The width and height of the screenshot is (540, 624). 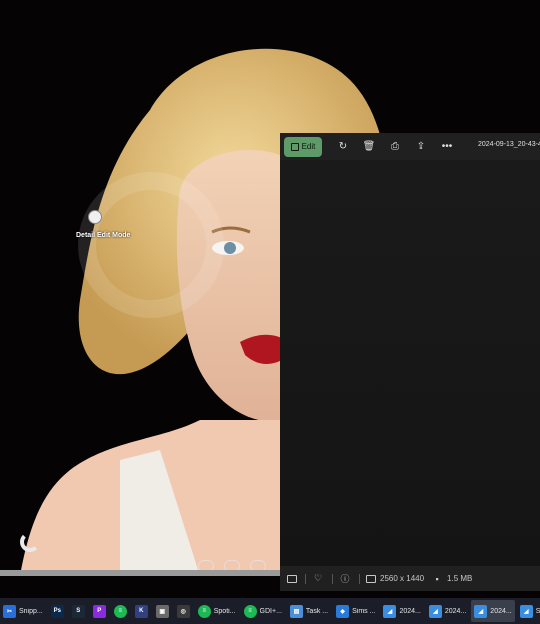 I want to click on rotate-icon: ↻, so click(x=343, y=146).